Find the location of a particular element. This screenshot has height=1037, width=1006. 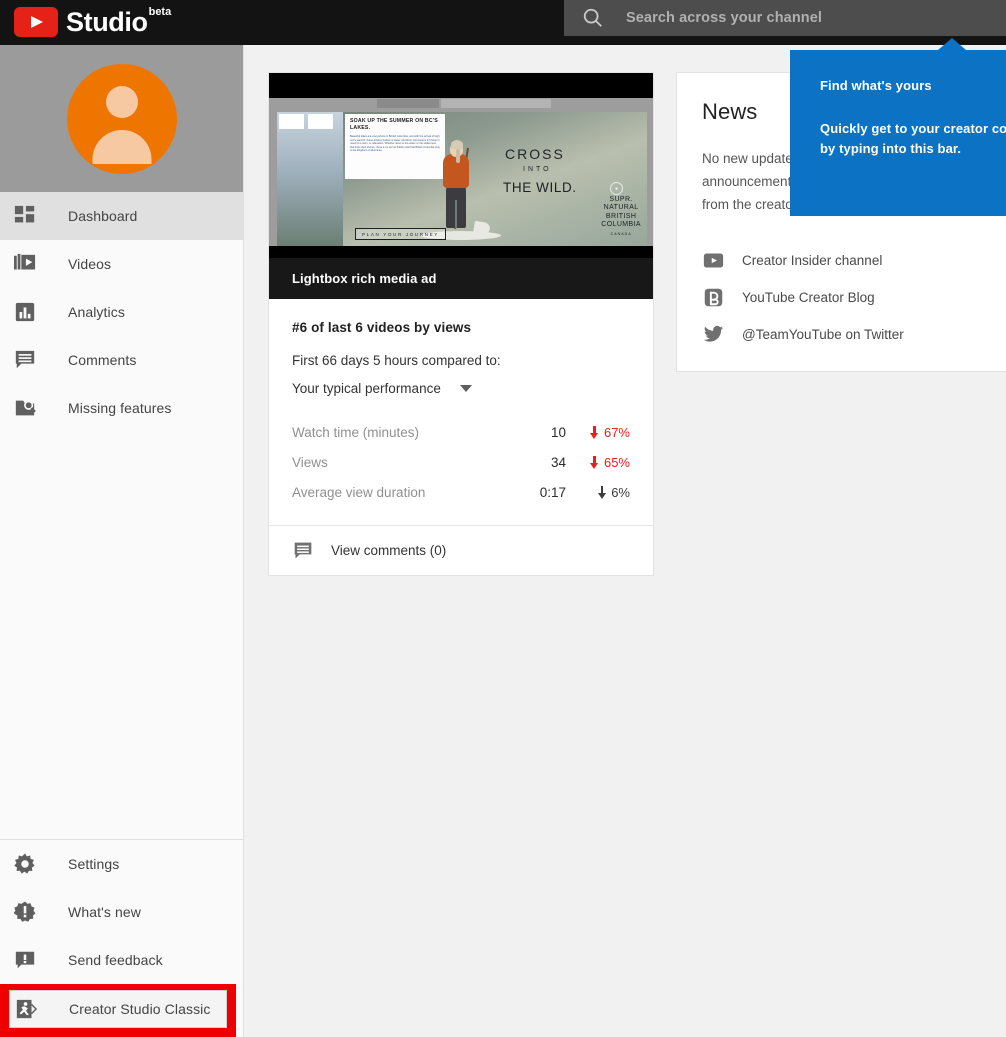

ad-brand-line: CANADA is located at coordinates (621, 233).